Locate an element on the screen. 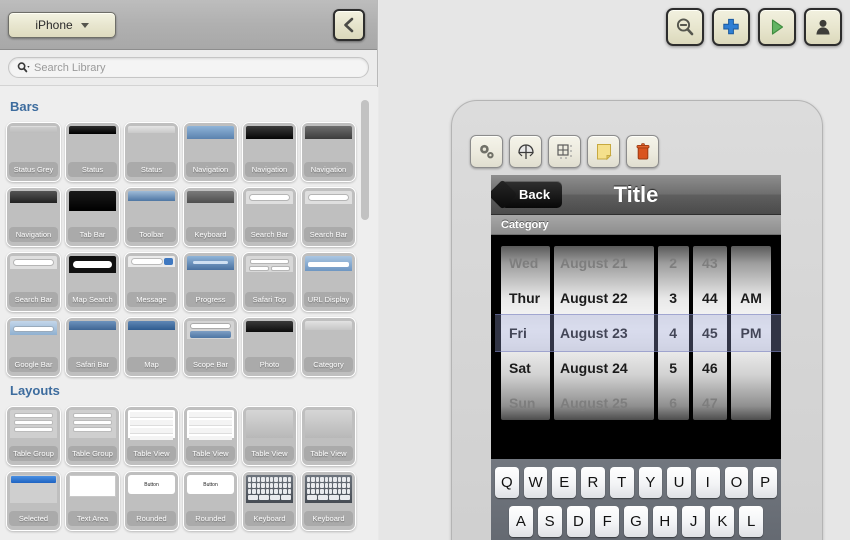  keyboard-key: Y is located at coordinates (650, 482).